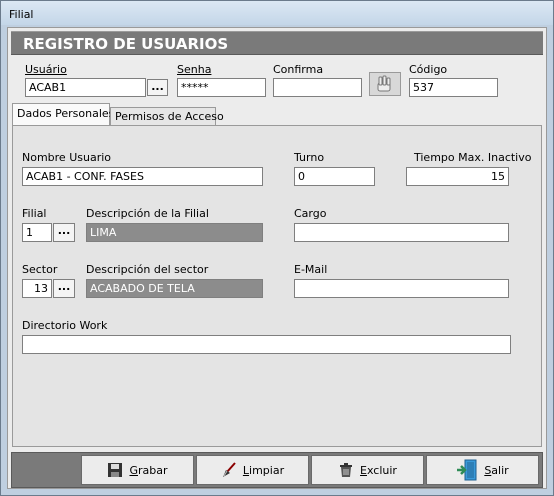  I want to click on salir-label: alir, so click(500, 470).